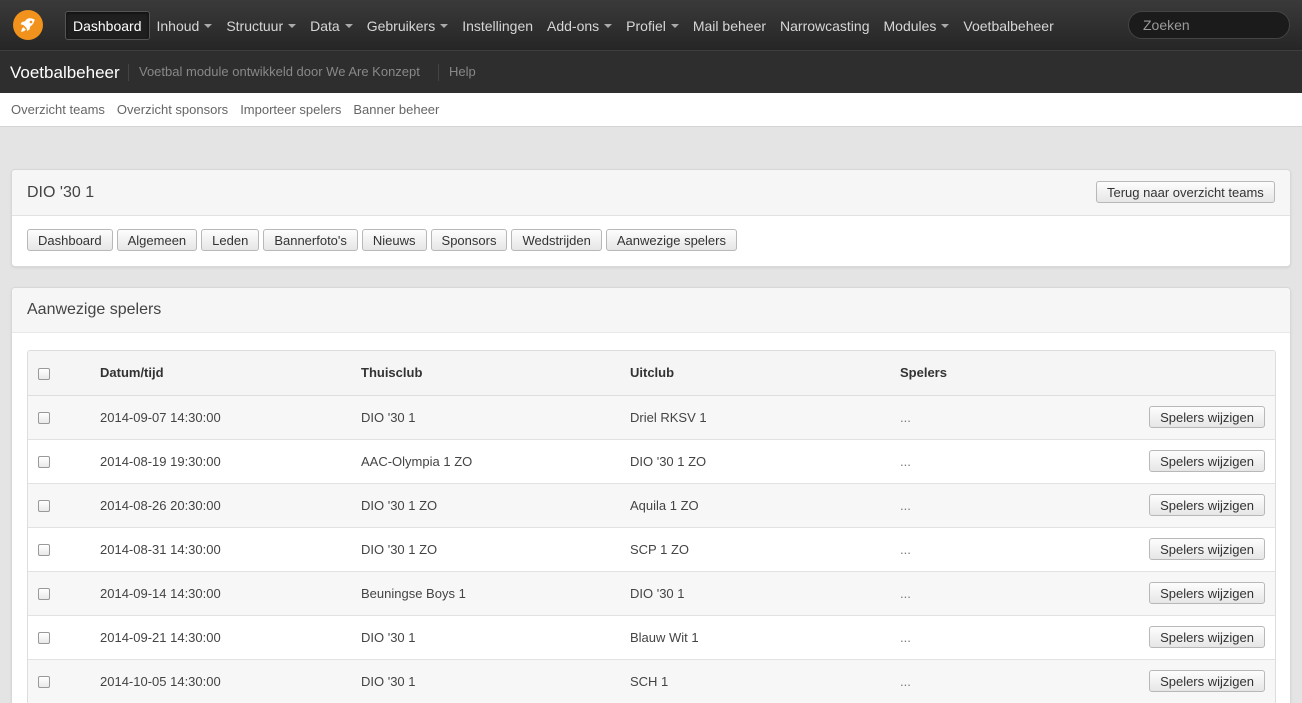  I want to click on table-header-row: Datum/tijd Thuisclub Uitclub Spelers, so click(651, 373).